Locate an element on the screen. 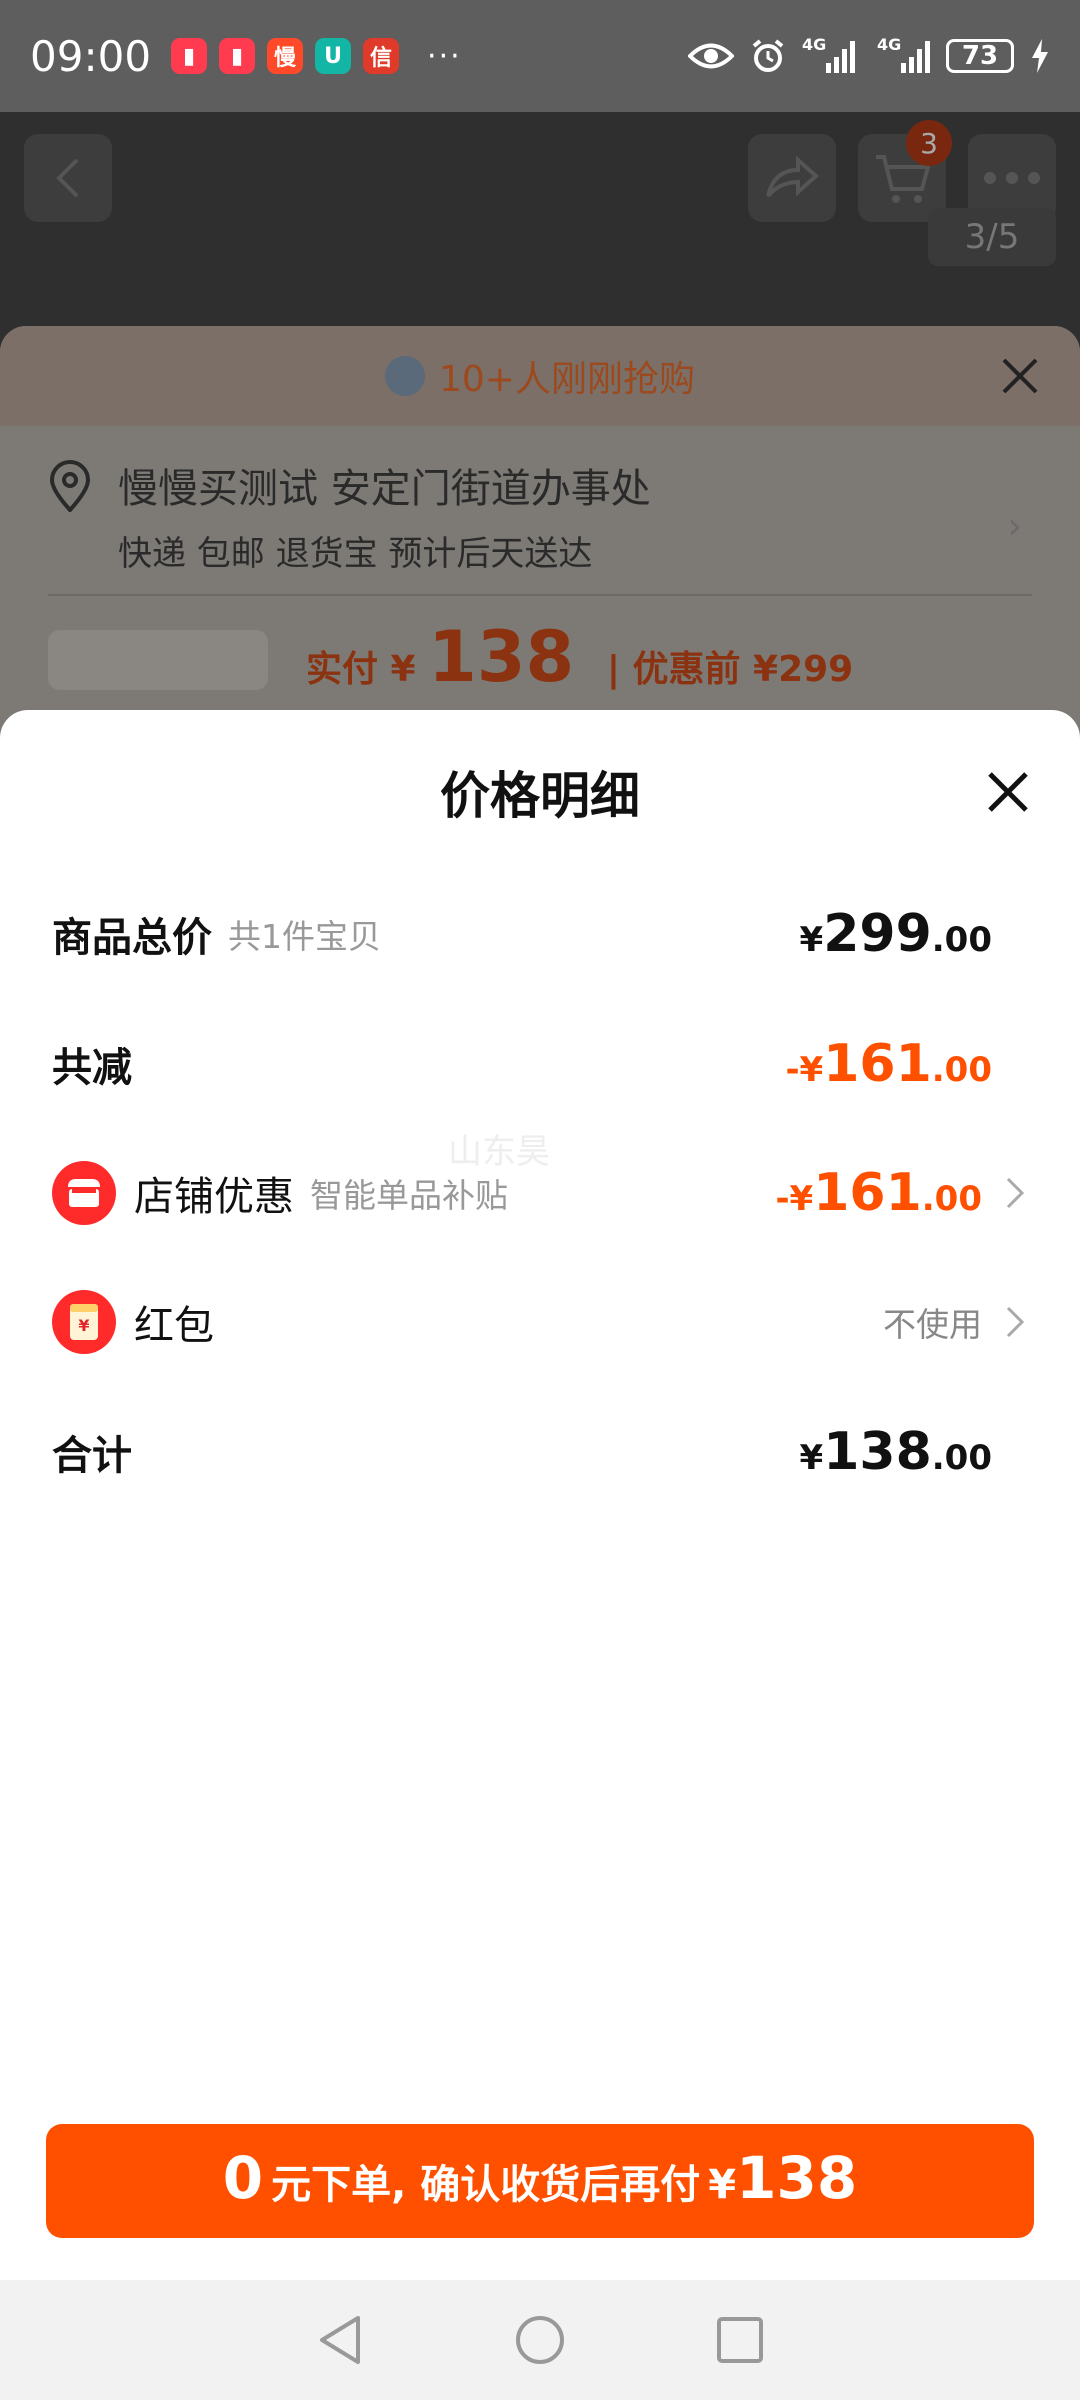  red-app-icon: 信 is located at coordinates (381, 56).